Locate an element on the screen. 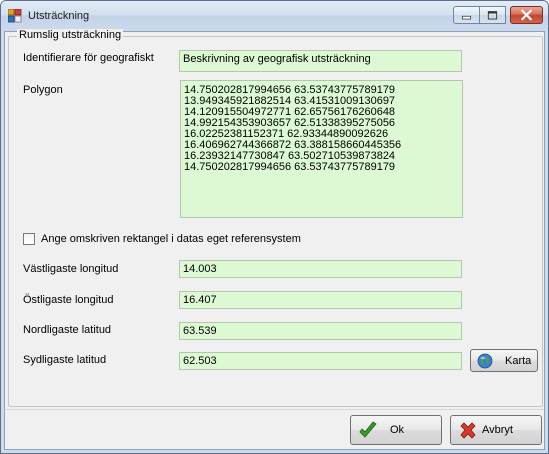 The width and height of the screenshot is (549, 454). minimize-button is located at coordinates (466, 15).